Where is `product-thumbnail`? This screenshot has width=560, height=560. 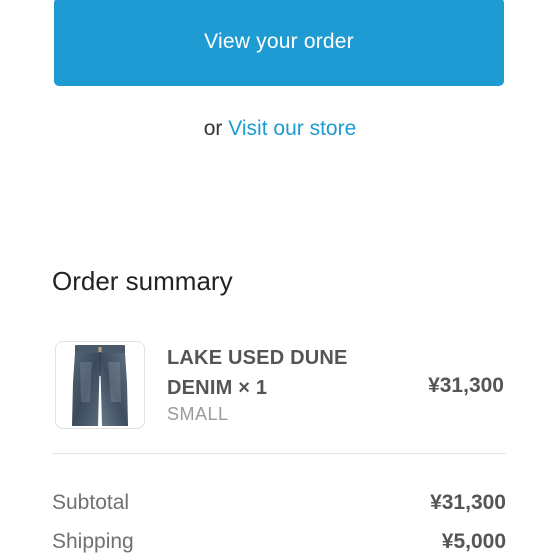
product-thumbnail is located at coordinates (100, 385).